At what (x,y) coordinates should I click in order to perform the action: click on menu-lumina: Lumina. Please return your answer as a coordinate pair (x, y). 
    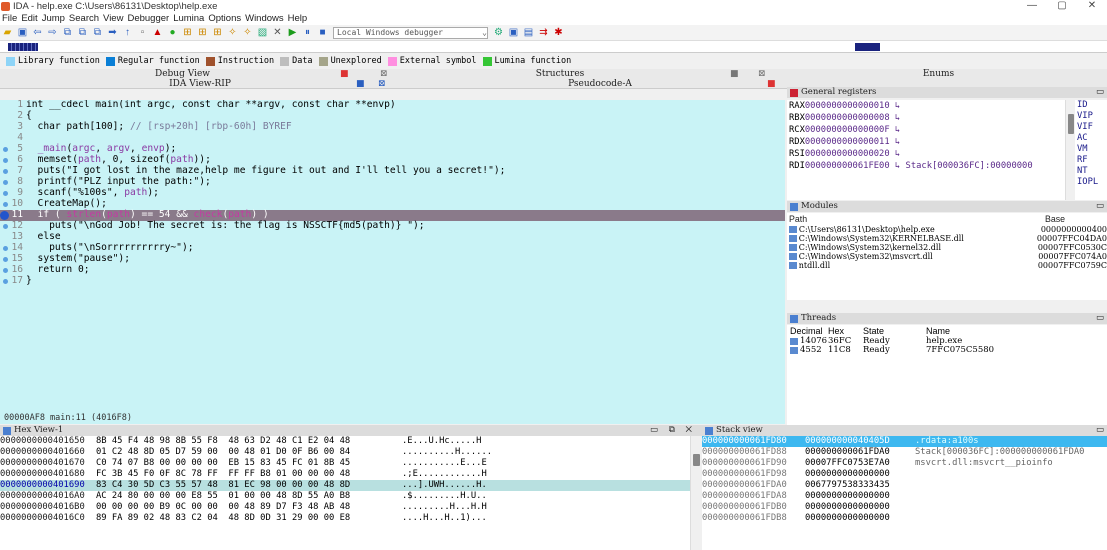
    Looking at the image, I should click on (188, 18).